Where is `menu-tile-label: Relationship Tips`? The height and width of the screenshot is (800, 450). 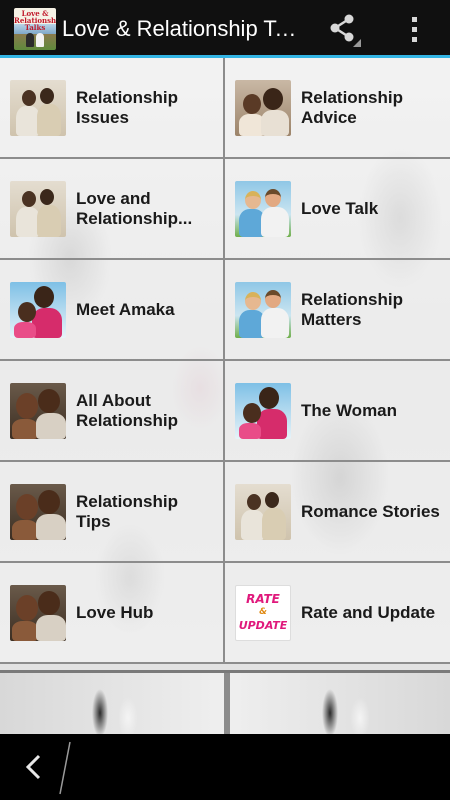
menu-tile-label: Relationship Tips is located at coordinates (127, 511).